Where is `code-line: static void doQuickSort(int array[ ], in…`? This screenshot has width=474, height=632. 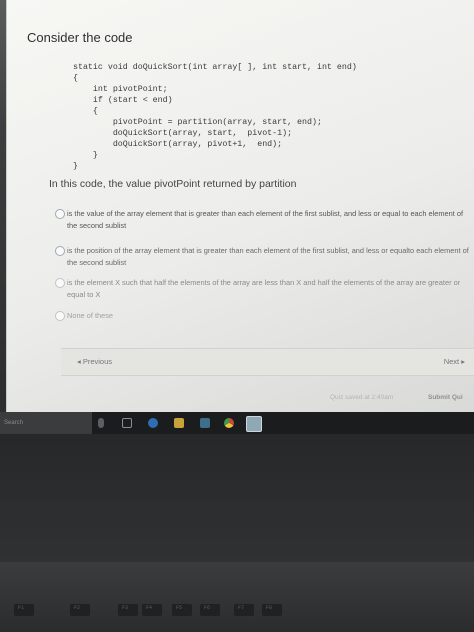 code-line: static void doQuickSort(int array[ ], in… is located at coordinates (215, 67).